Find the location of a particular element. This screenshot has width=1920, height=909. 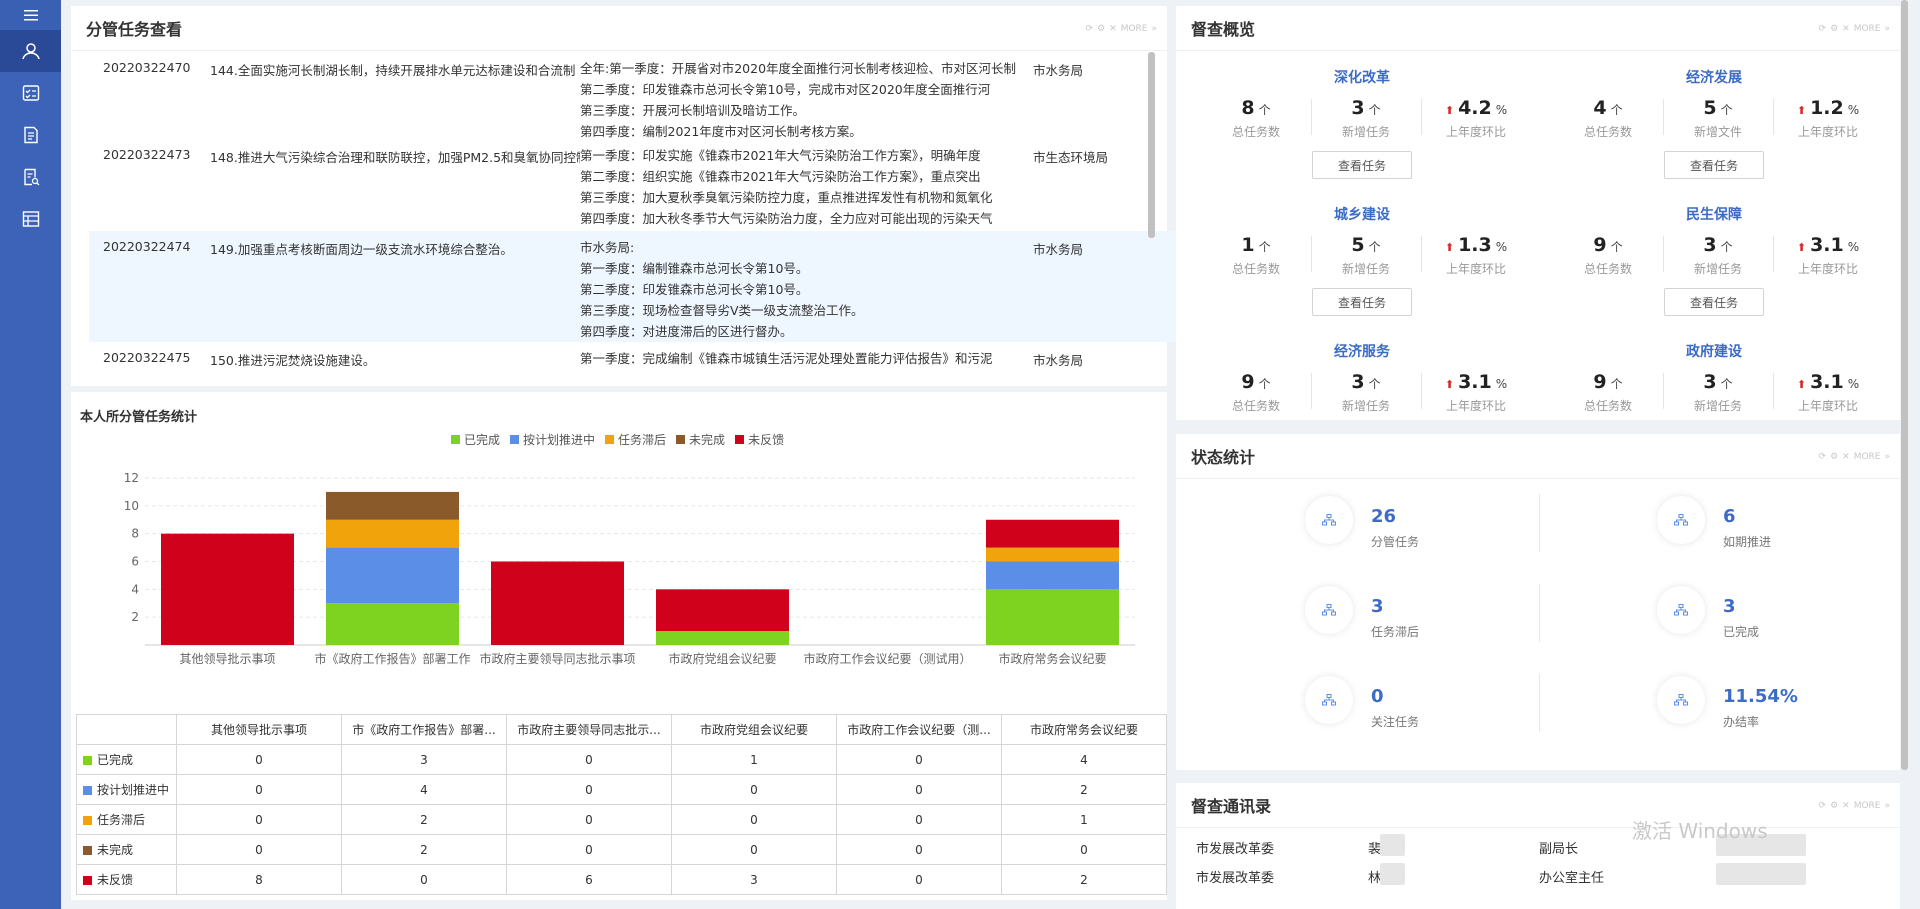

menu-toggle-button is located at coordinates (30, 15).